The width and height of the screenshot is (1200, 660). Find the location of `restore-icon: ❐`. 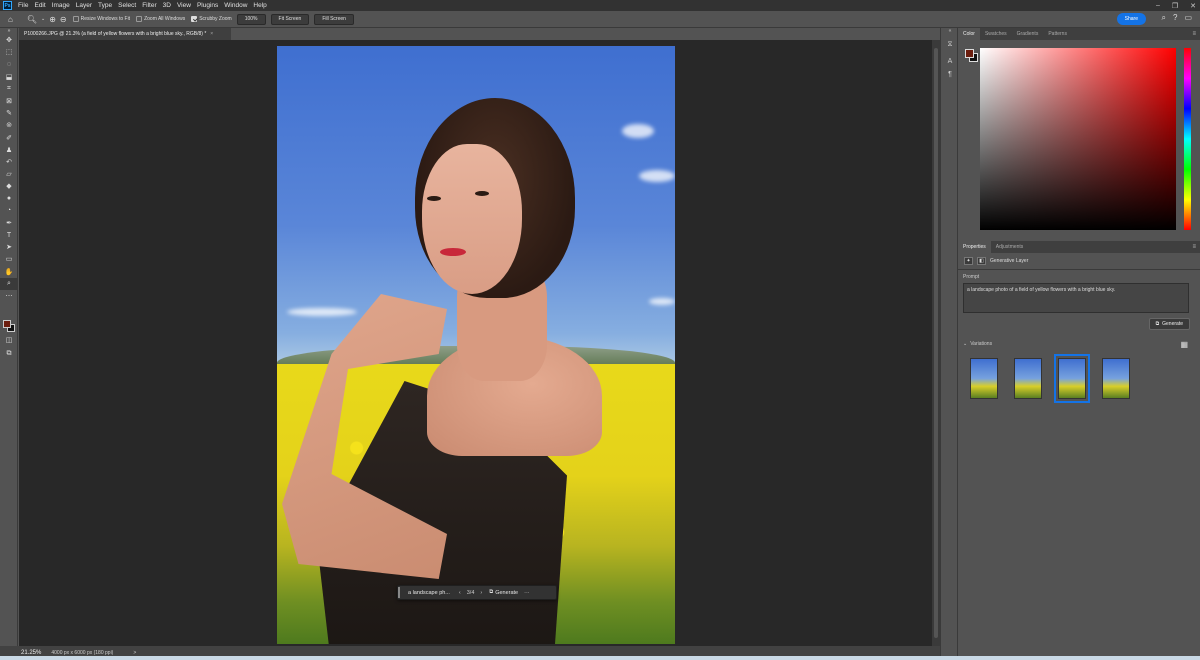

restore-icon: ❐ is located at coordinates (1175, 6).